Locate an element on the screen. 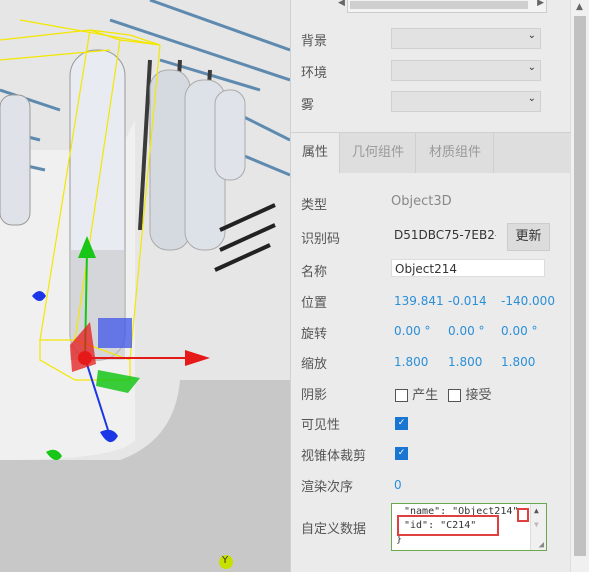 Image resolution: width=589 pixels, height=572 pixels. tab-geometry: 几何组件 is located at coordinates (377, 153).